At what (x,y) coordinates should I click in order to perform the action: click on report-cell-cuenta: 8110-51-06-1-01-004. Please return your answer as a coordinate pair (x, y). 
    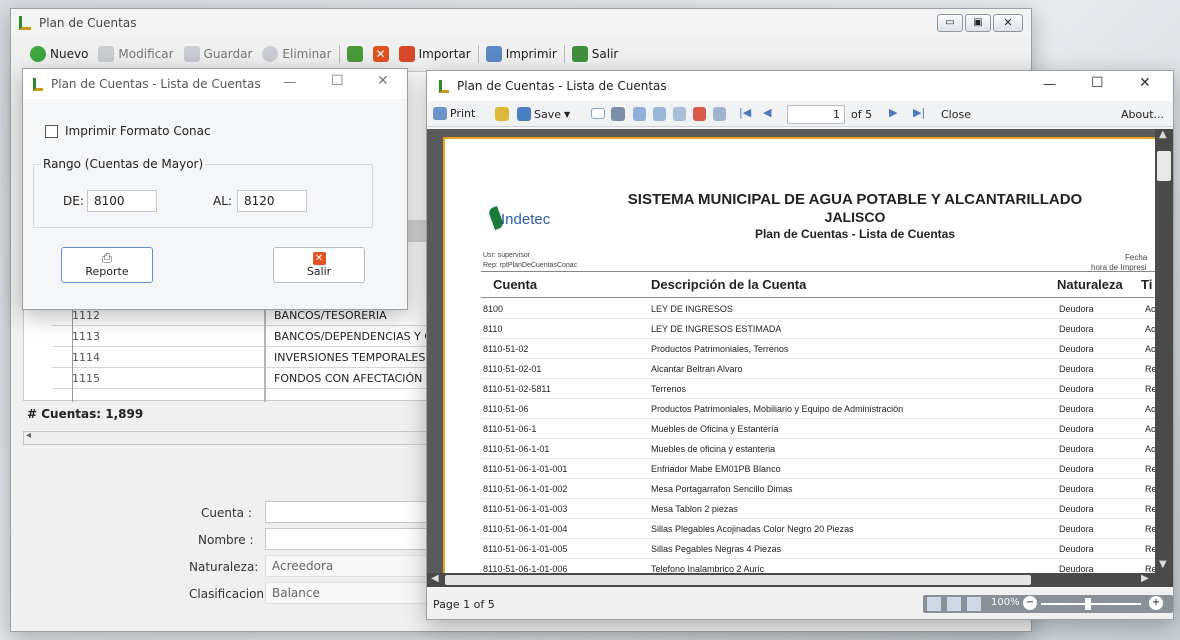
    Looking at the image, I should click on (525, 529).